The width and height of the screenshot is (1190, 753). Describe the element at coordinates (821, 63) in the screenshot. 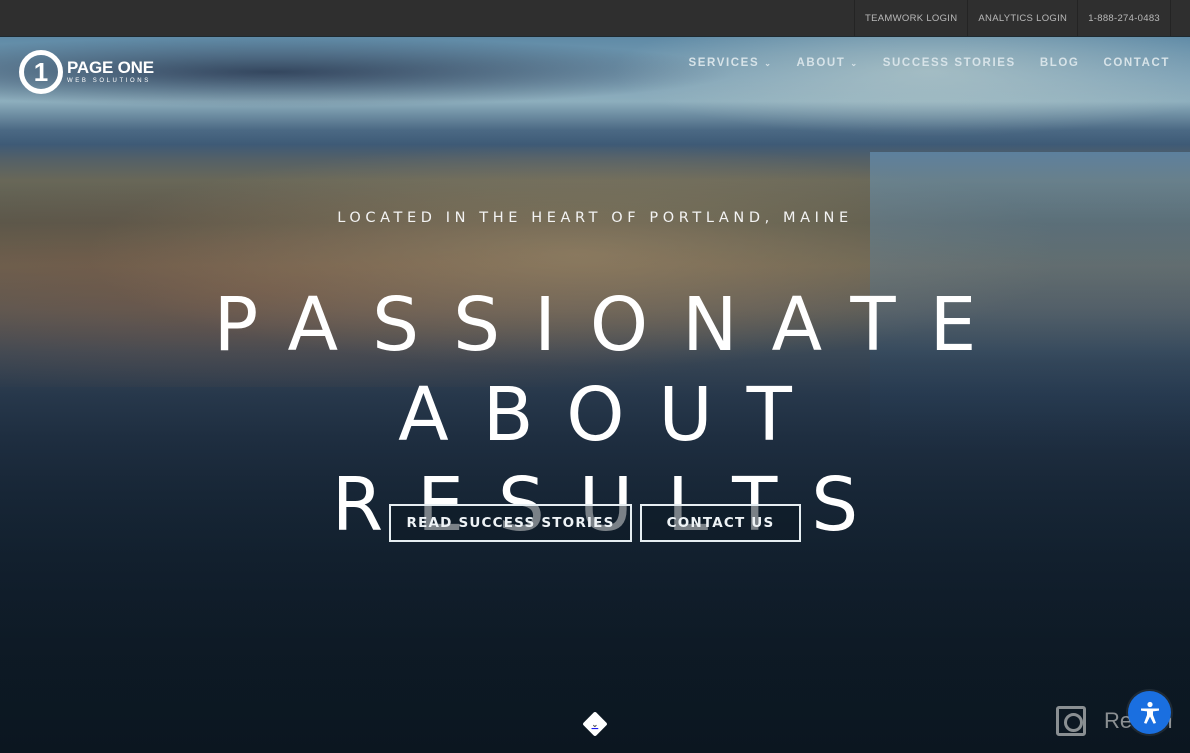

I see `nav-item-label: ABOUT` at that location.